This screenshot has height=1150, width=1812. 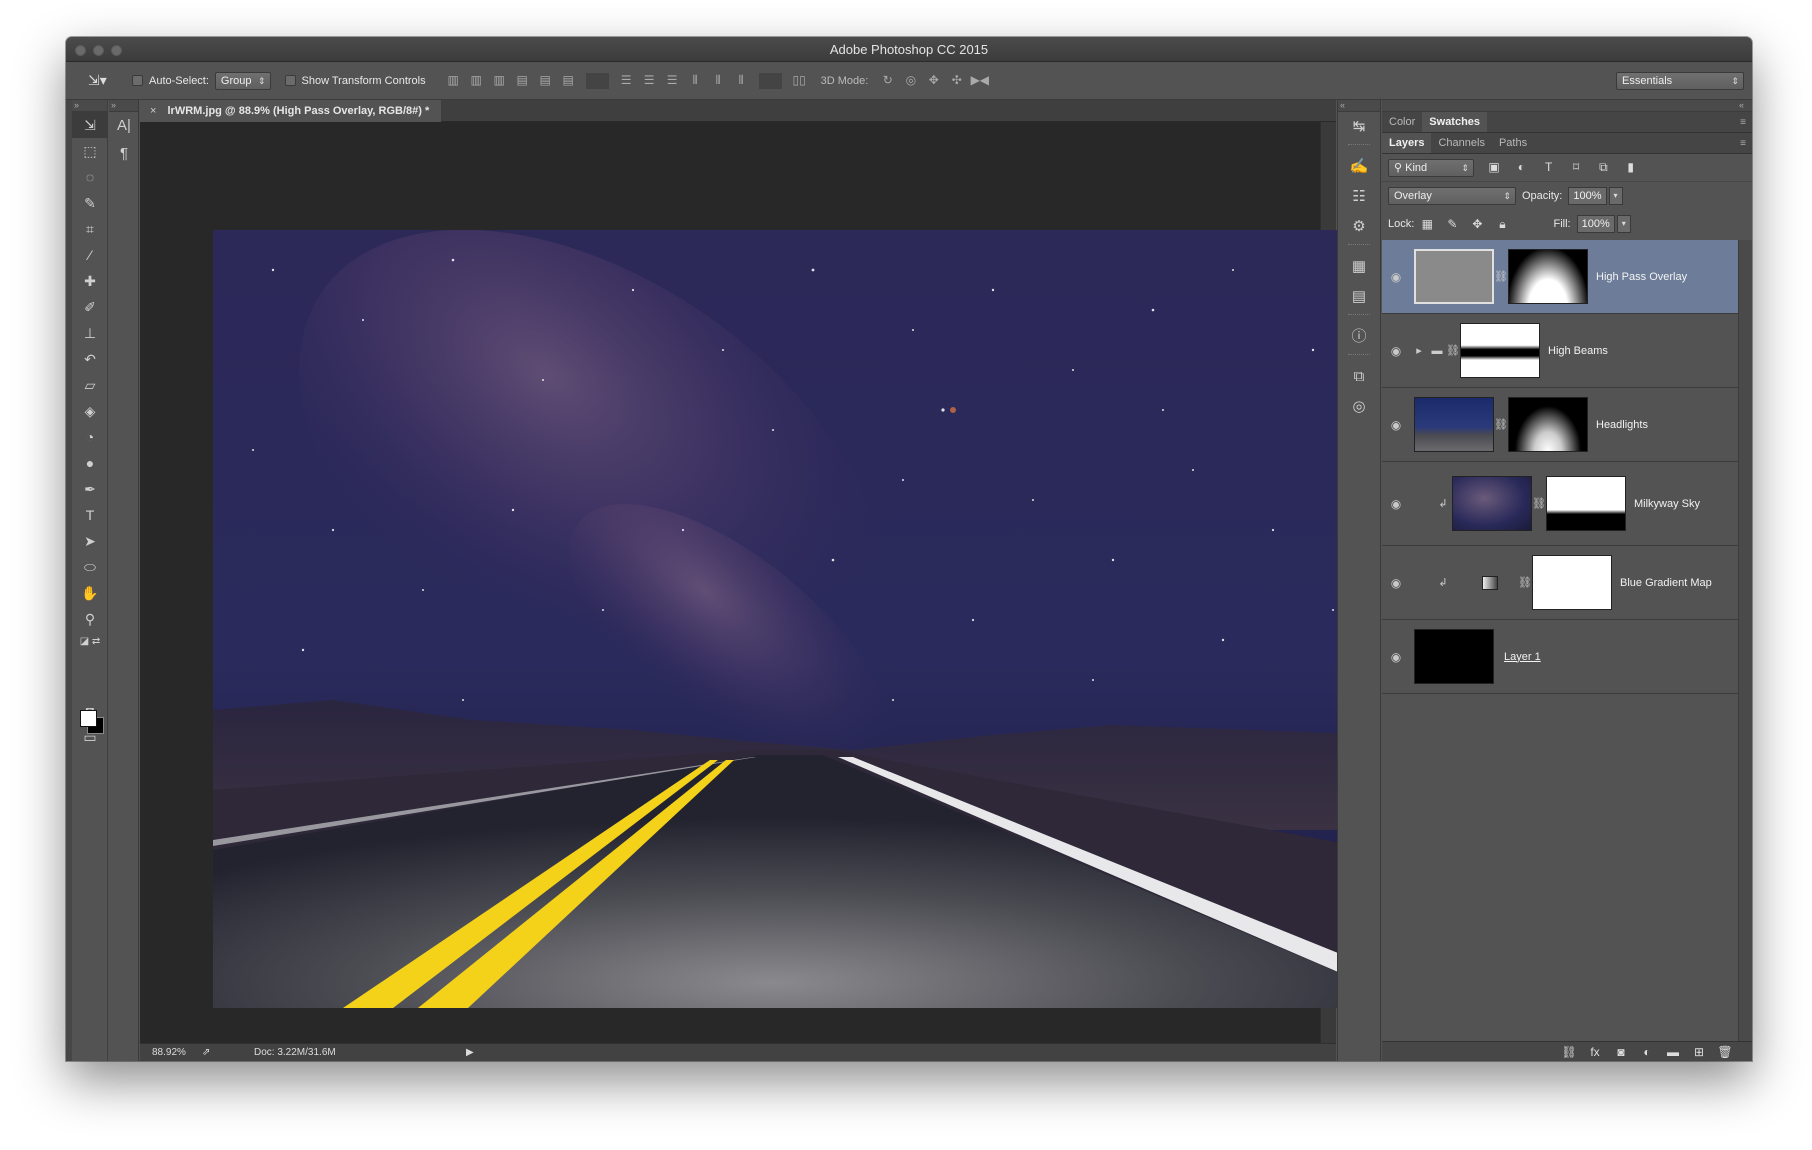 I want to click on clone-stamp-tool-icon: ⊥, so click(x=90, y=333).